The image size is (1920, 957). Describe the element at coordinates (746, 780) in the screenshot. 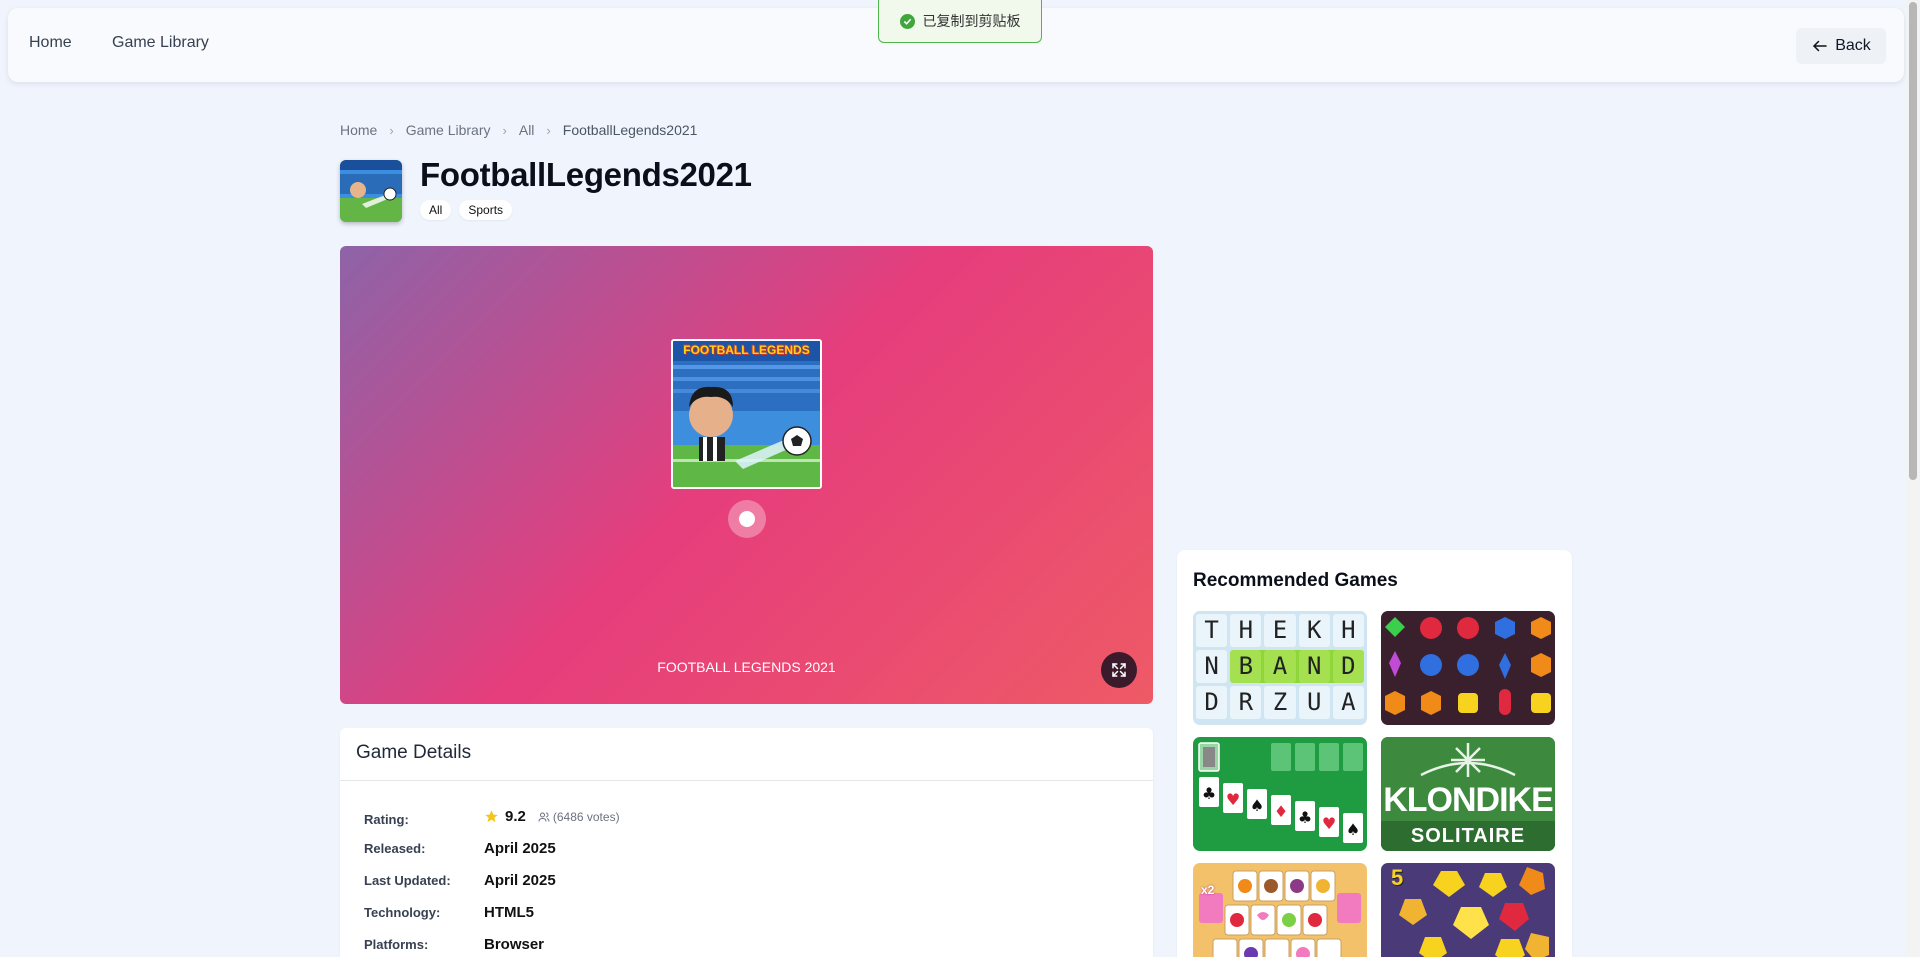

I see `divider` at that location.